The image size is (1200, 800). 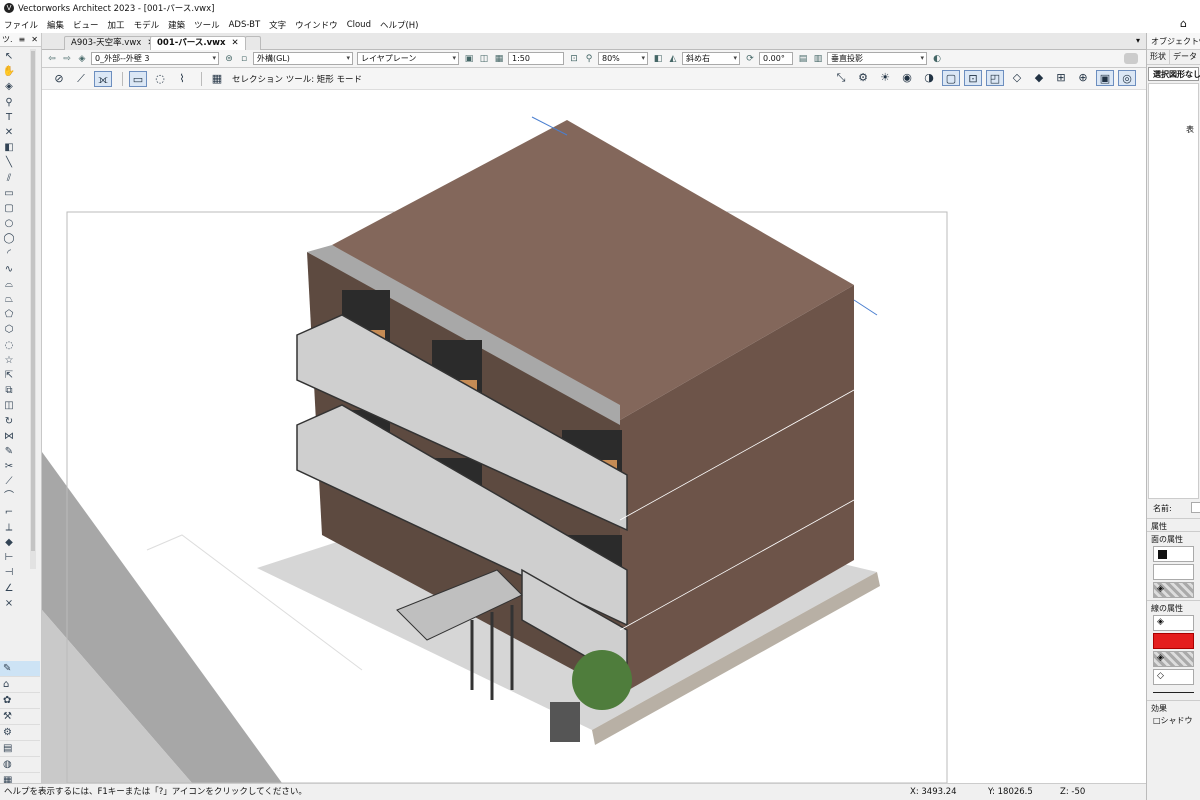 What do you see at coordinates (9, 329) in the screenshot?
I see `regular-polygon-tool-icon: ⬡` at bounding box center [9, 329].